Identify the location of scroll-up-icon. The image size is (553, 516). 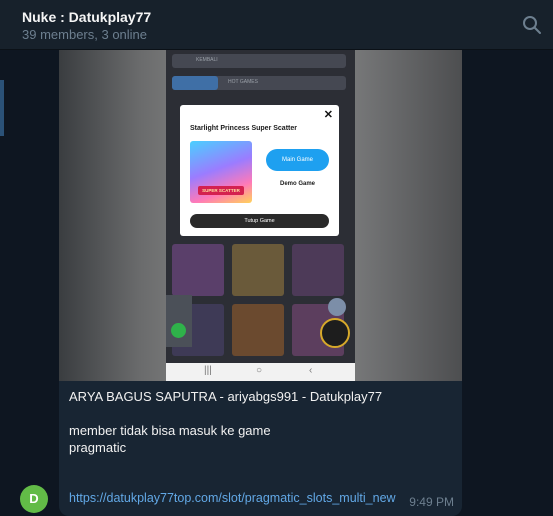
(337, 307).